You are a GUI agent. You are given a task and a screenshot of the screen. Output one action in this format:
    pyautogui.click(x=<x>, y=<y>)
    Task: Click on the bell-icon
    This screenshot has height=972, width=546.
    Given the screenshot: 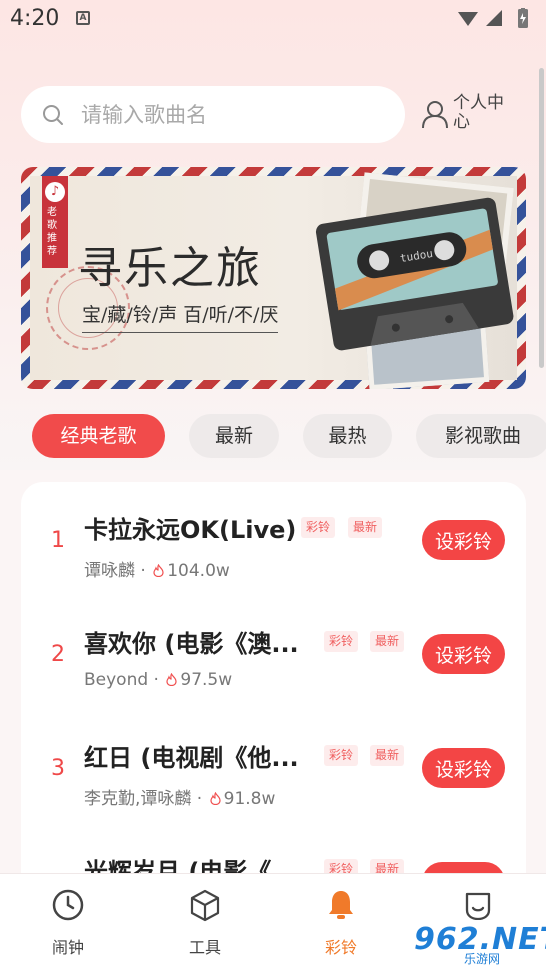 What is the action you would take?
    pyautogui.click(x=341, y=905)
    